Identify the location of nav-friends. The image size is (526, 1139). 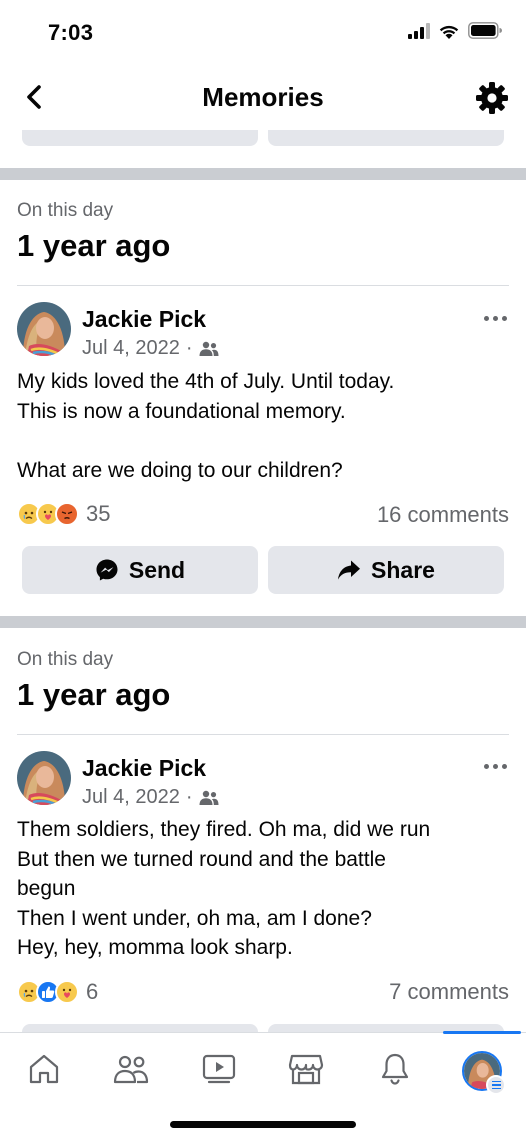
(131, 1069).